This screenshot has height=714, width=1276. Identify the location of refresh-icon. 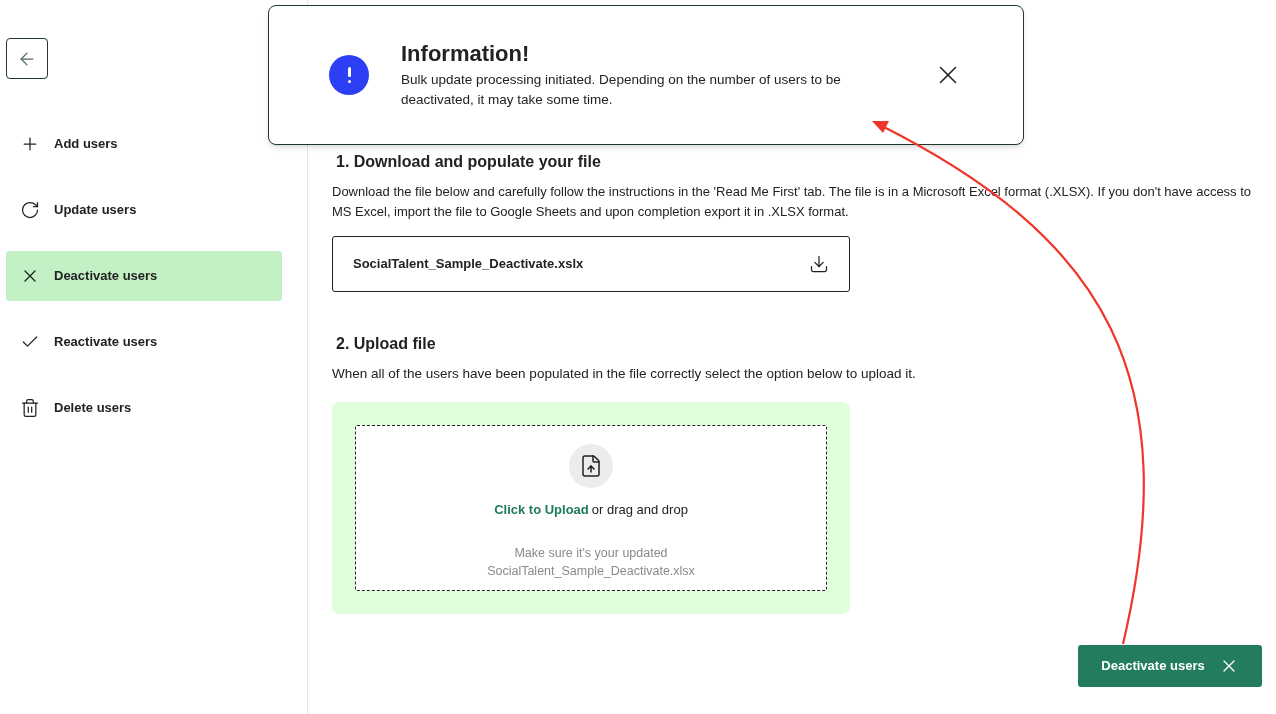
(30, 210).